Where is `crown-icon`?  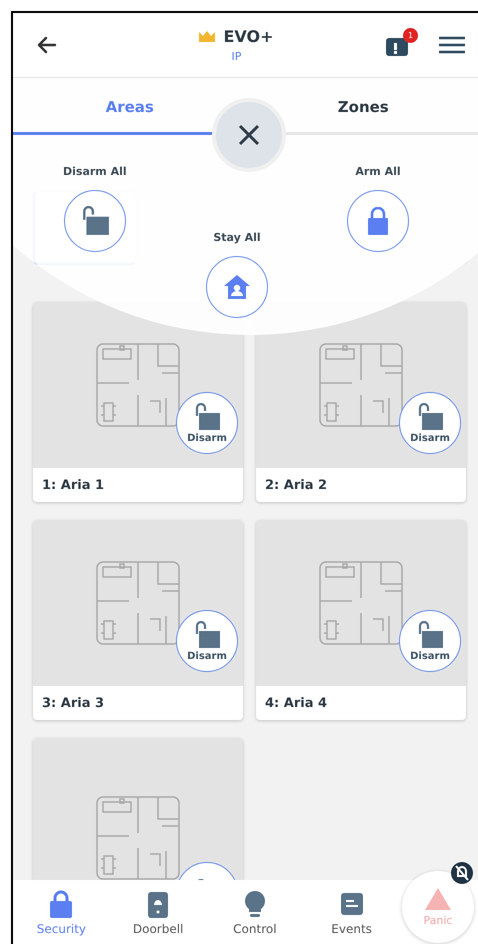 crown-icon is located at coordinates (207, 36).